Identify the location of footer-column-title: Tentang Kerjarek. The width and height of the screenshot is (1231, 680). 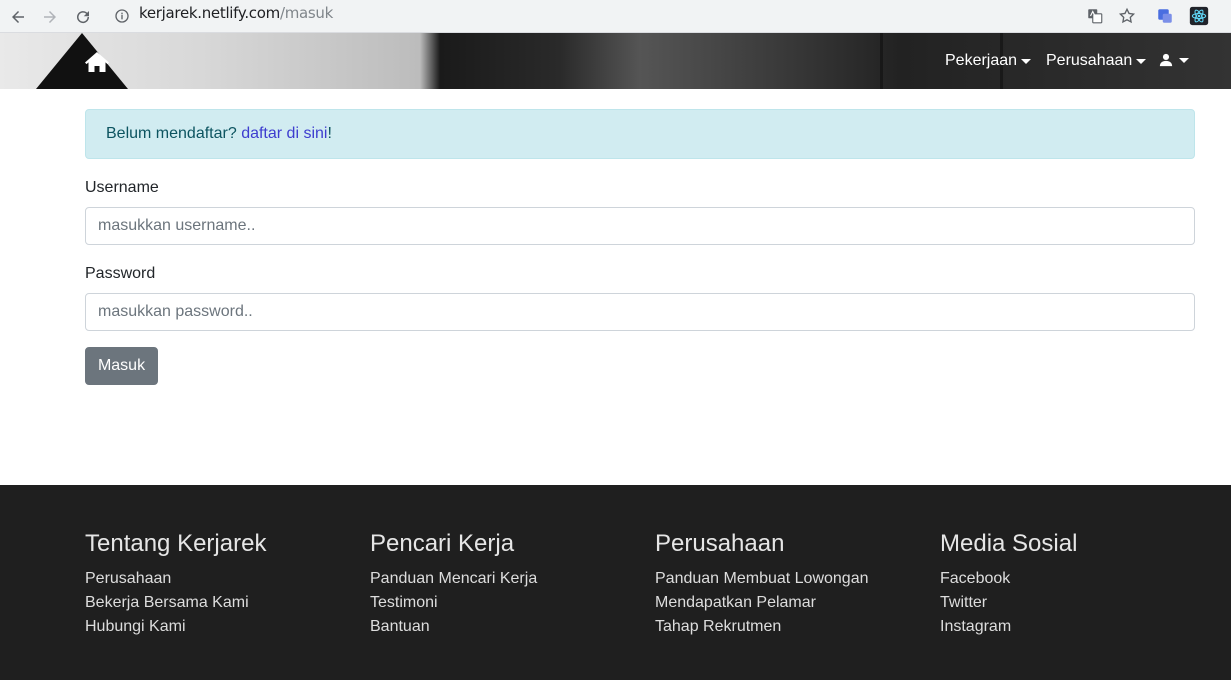
(176, 543).